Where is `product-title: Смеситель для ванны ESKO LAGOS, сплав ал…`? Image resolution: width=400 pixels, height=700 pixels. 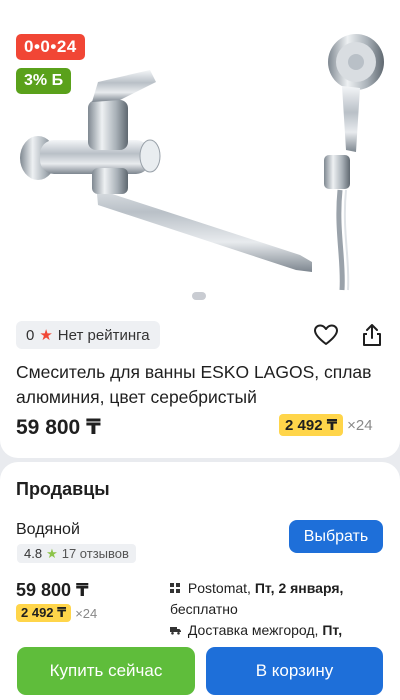
product-title: Смеситель для ванны ESKO LAGOS, сплав ал… is located at coordinates (194, 384).